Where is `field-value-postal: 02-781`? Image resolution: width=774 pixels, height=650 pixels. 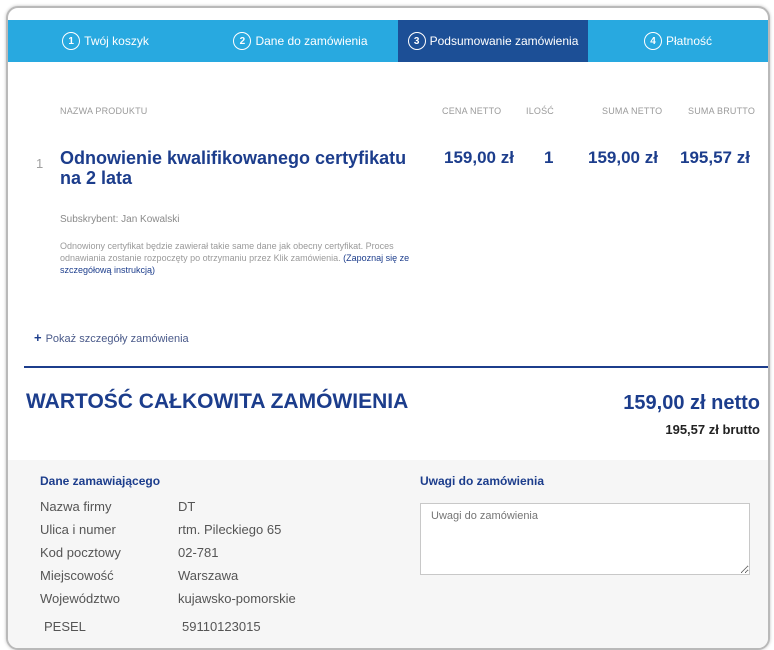 field-value-postal: 02-781 is located at coordinates (198, 552).